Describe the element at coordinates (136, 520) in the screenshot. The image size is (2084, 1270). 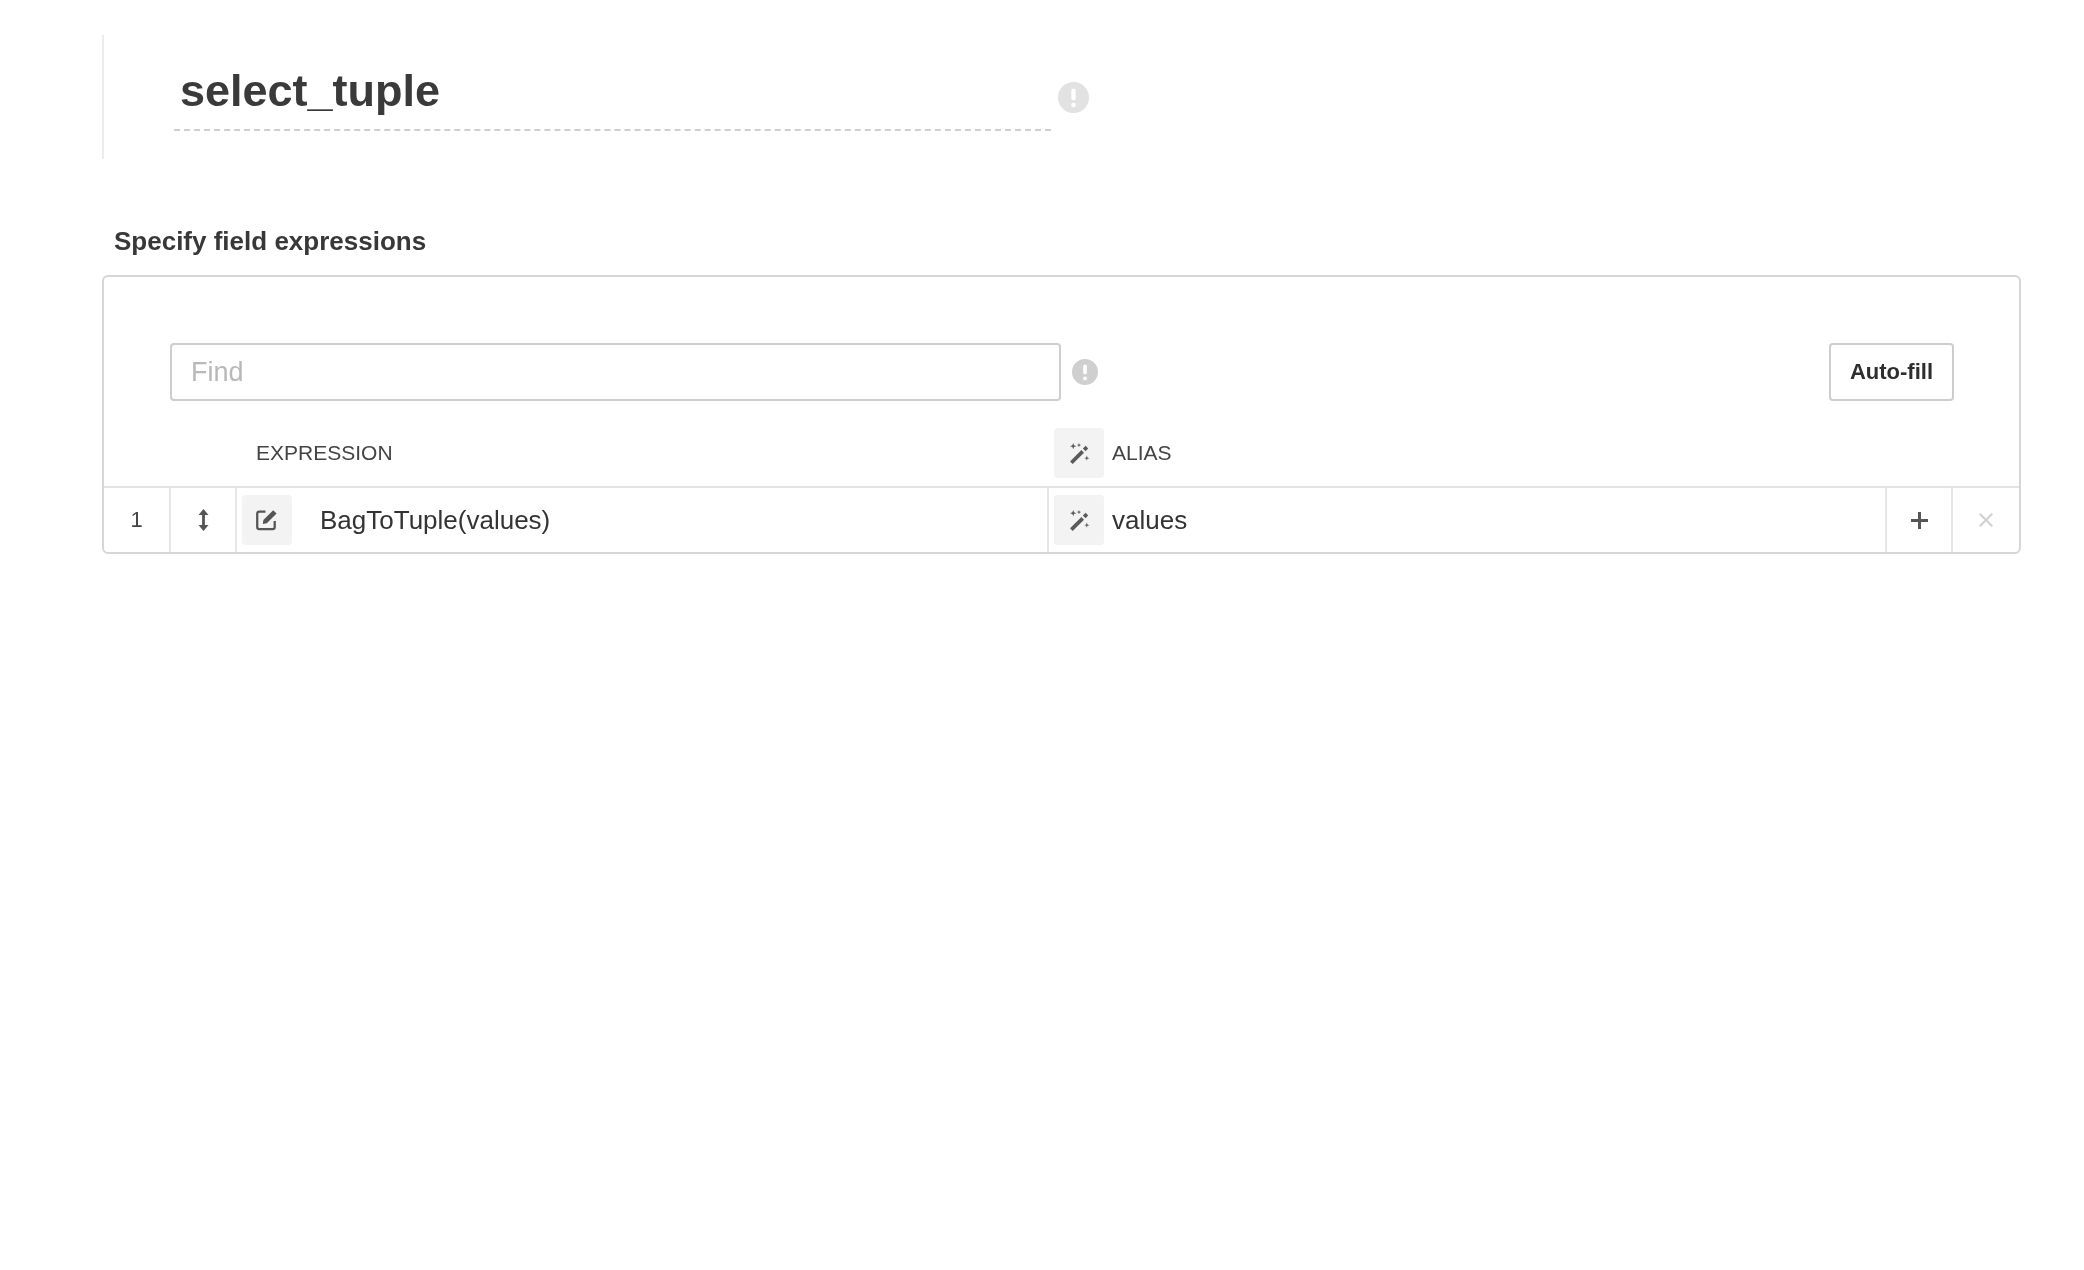
I see `row-number: 1` at that location.